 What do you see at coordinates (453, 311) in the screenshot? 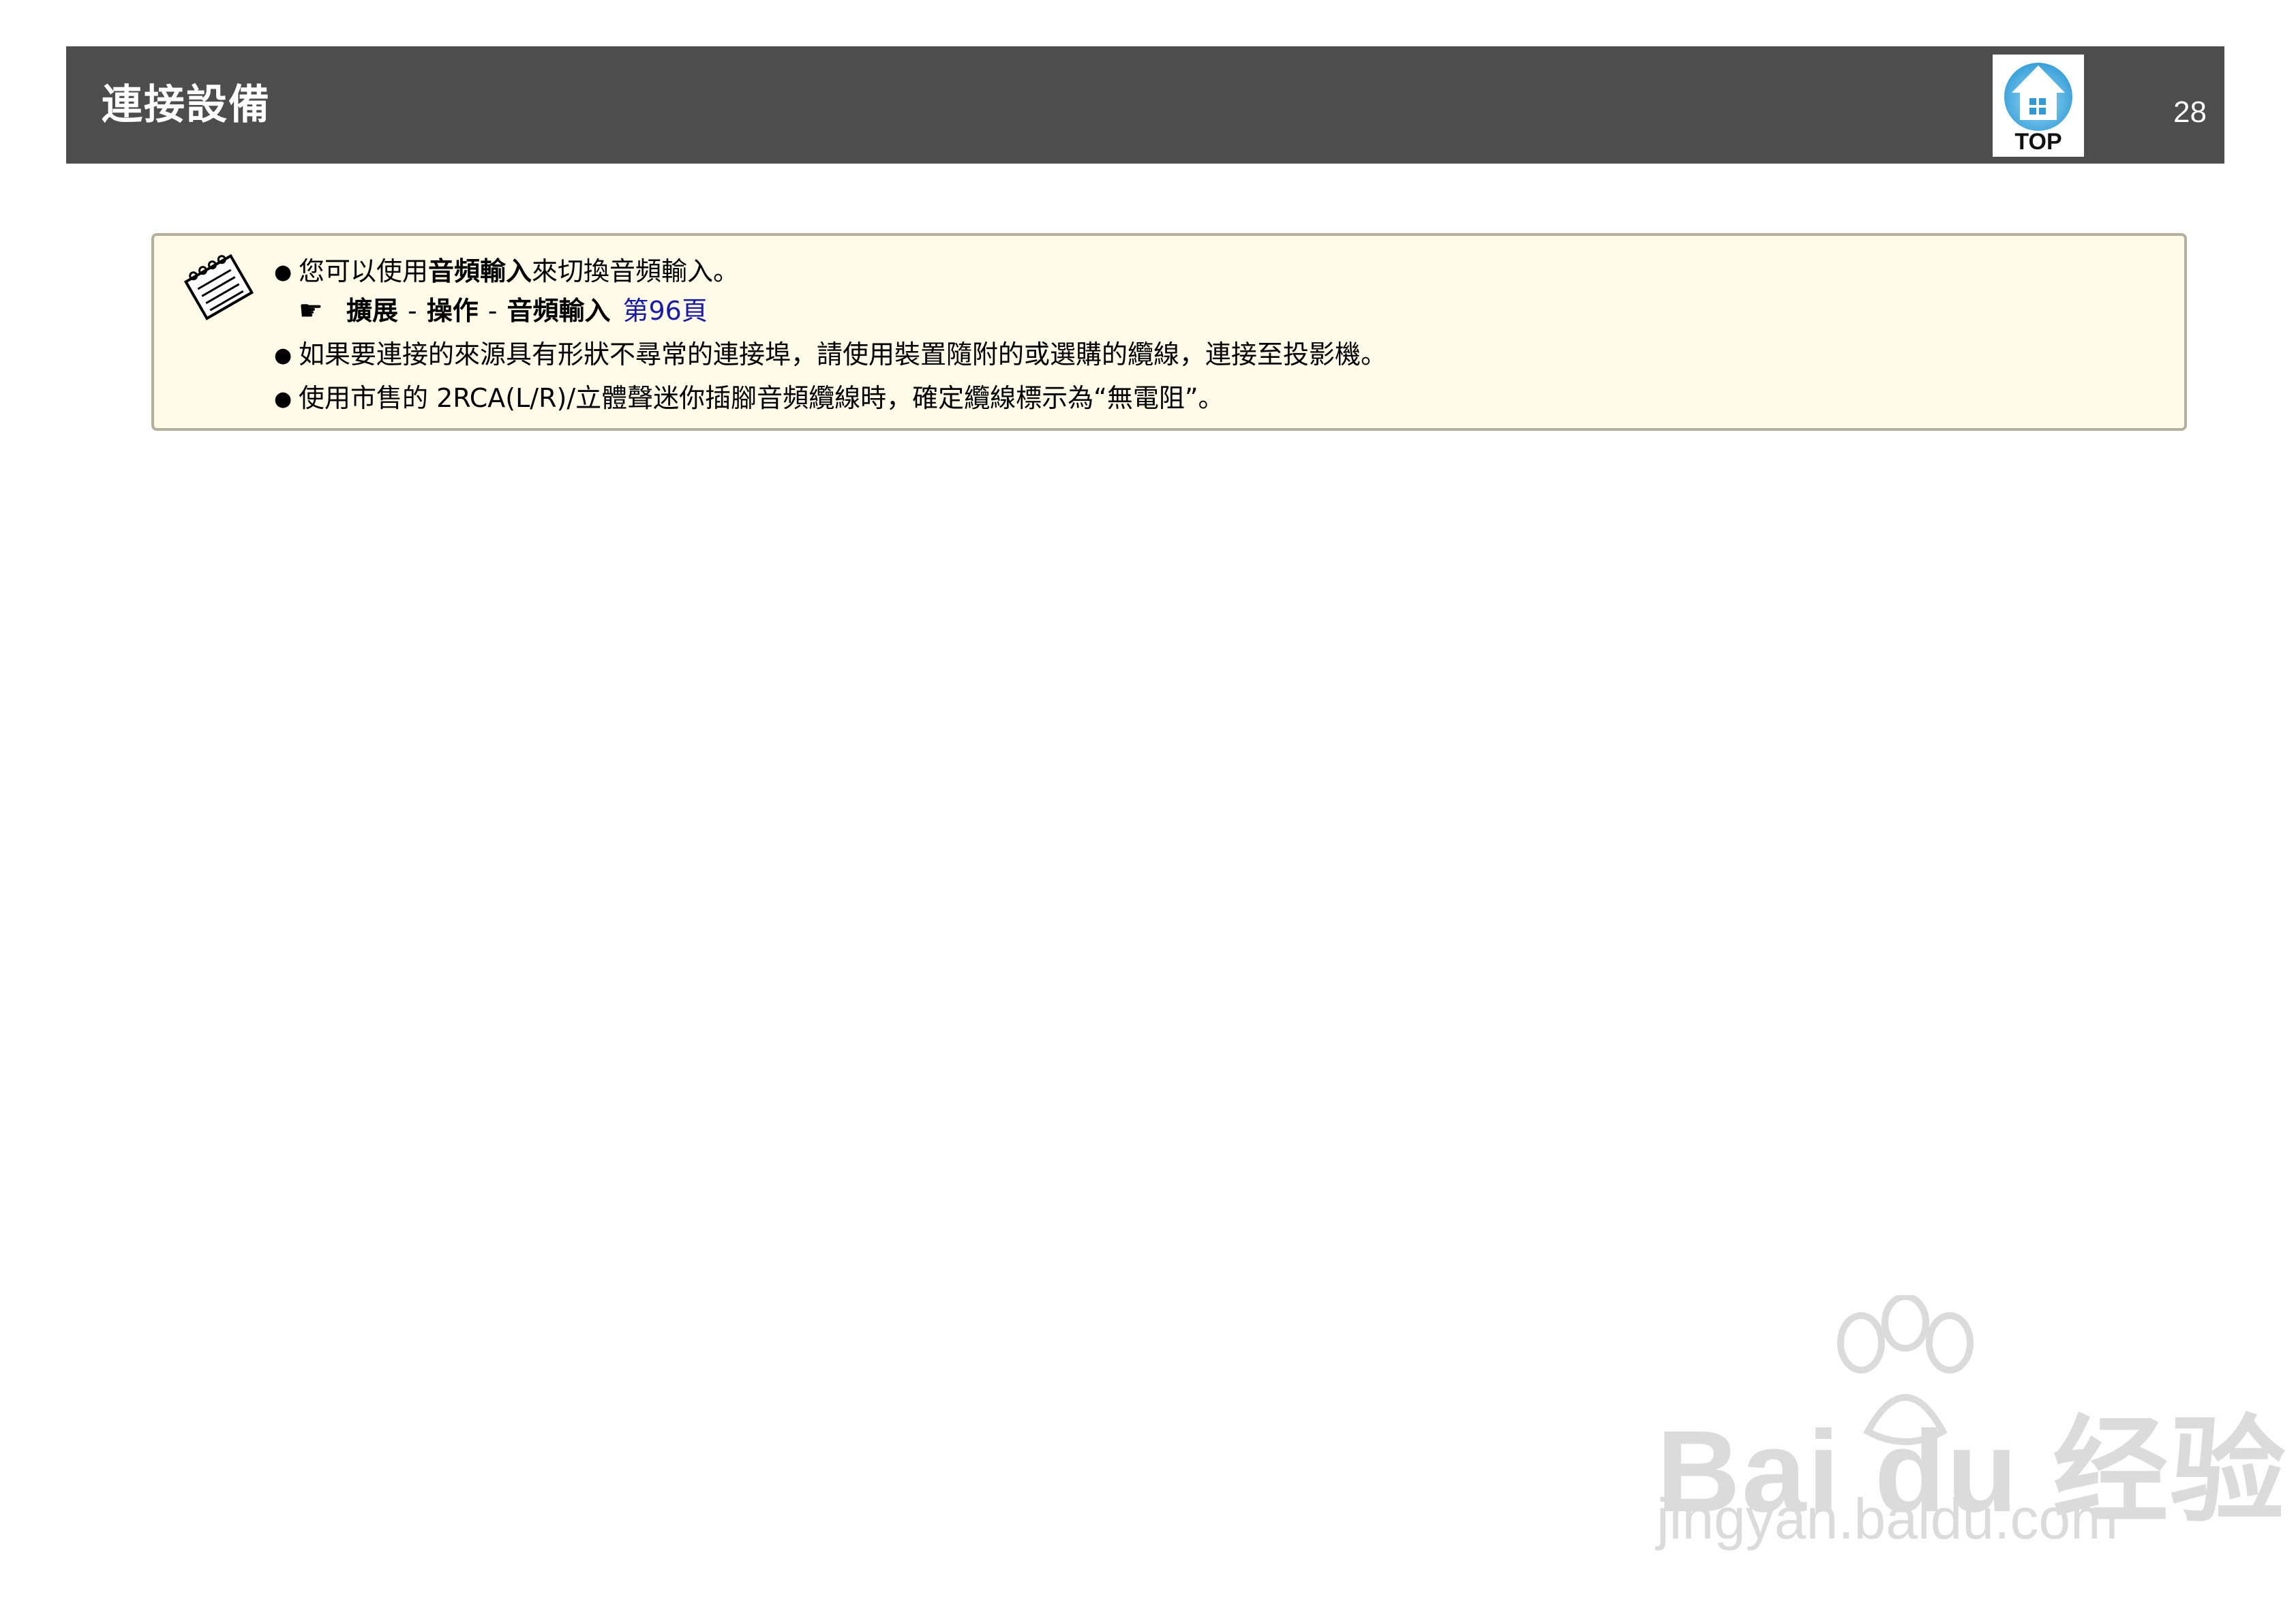
I see `reference-path-2: 操作` at bounding box center [453, 311].